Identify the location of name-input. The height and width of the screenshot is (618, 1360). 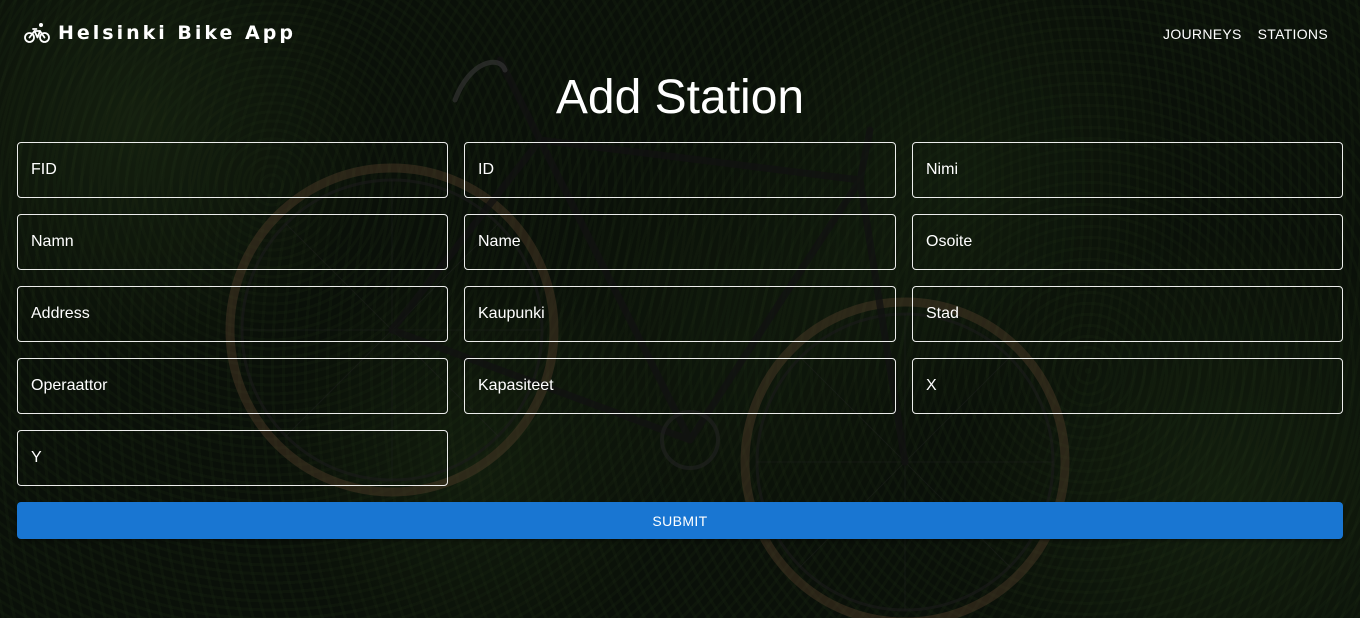
(680, 242).